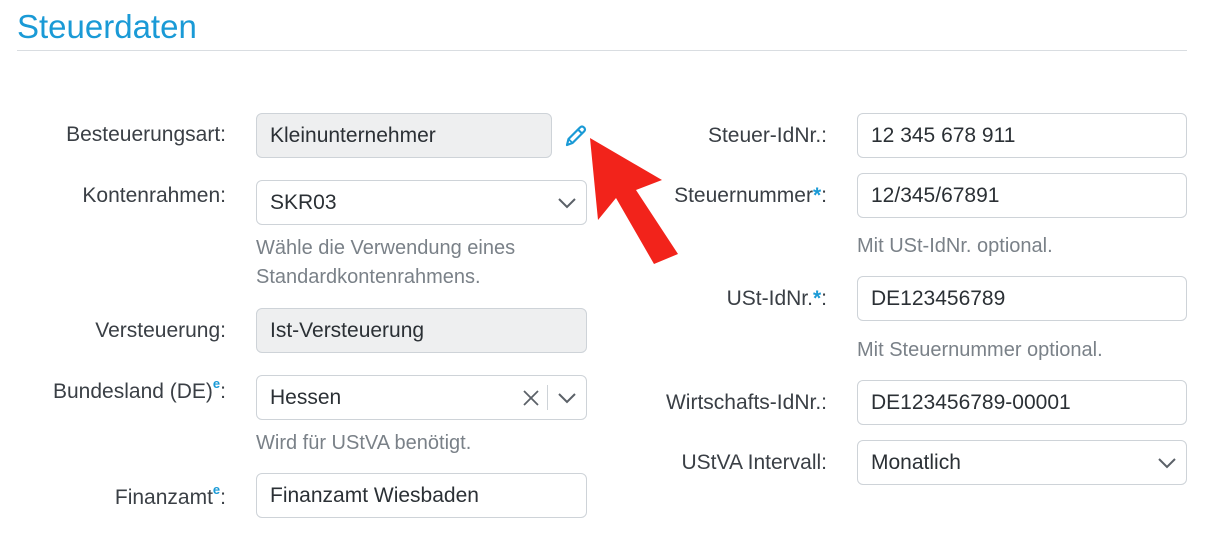  What do you see at coordinates (743, 195) in the screenshot?
I see `label-steuernummer-text: Steuernummer` at bounding box center [743, 195].